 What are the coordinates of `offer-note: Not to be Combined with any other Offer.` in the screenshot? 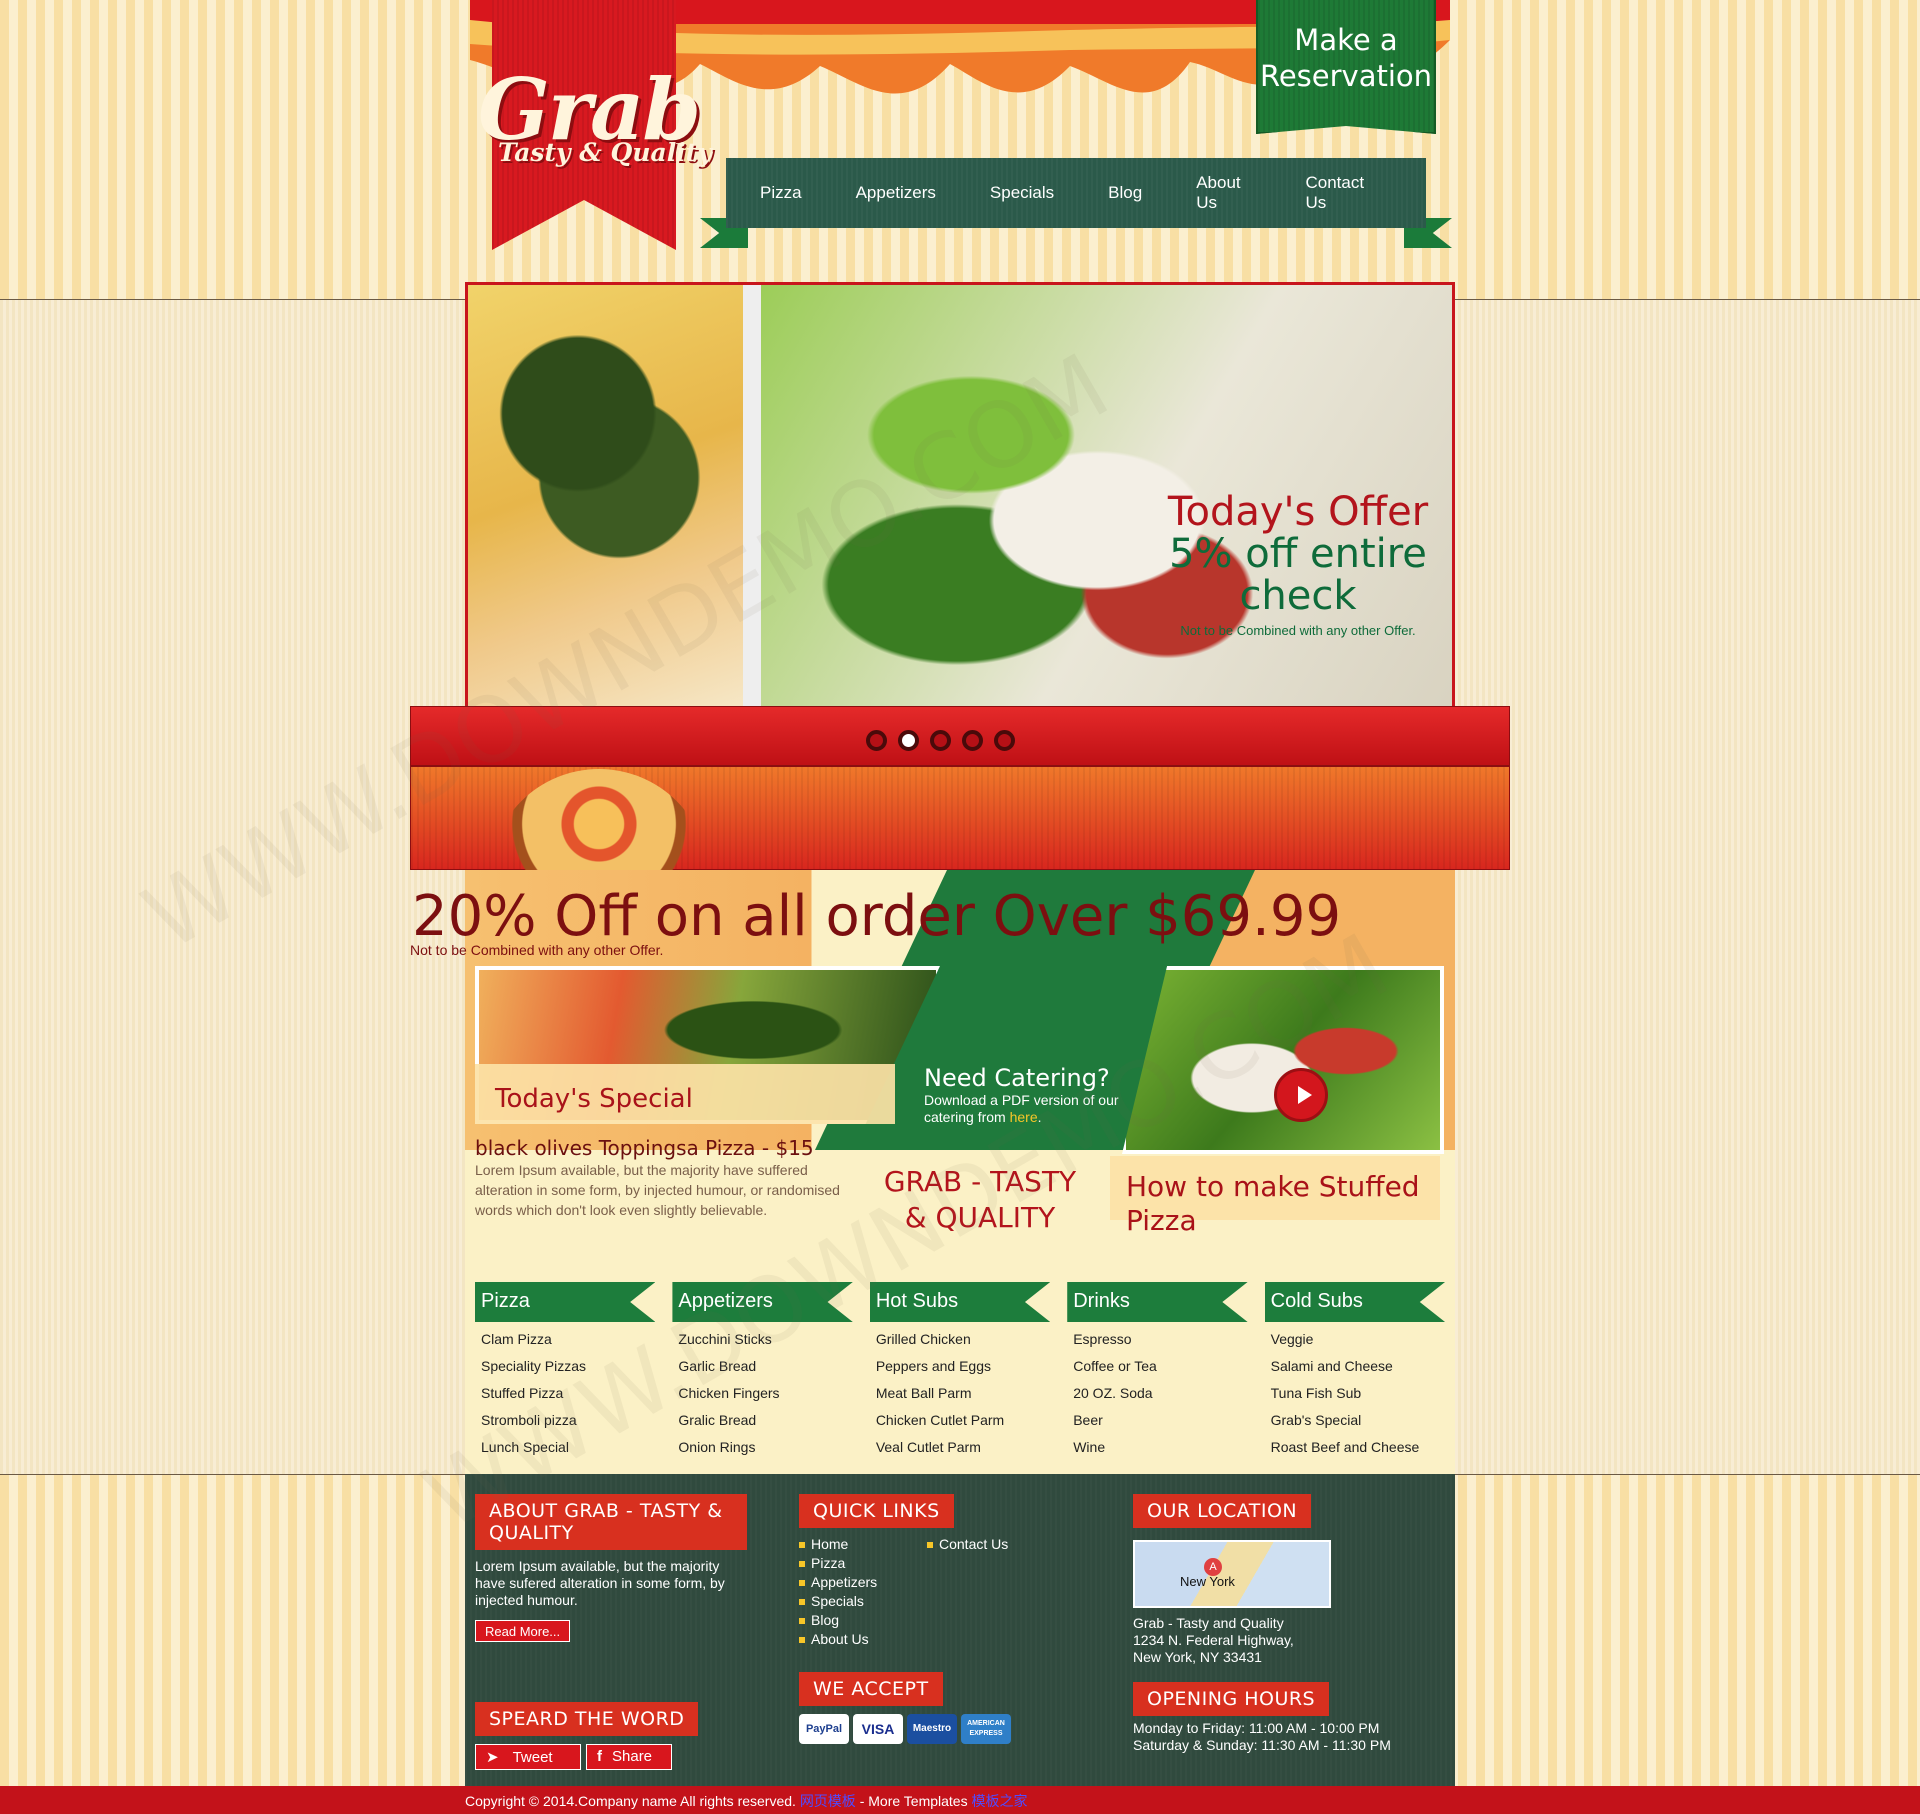 It's located at (1298, 630).